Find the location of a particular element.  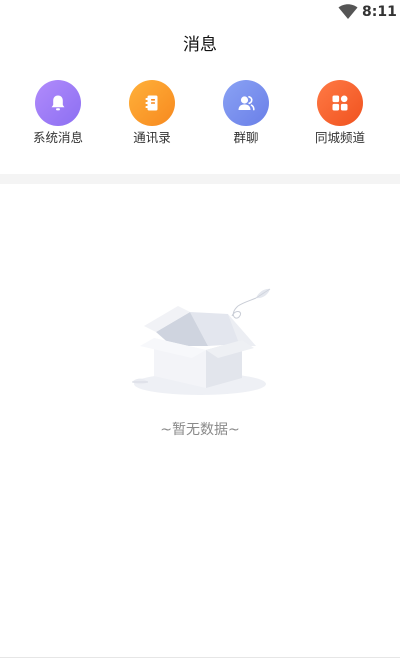

contacts-book-icon is located at coordinates (151, 103).